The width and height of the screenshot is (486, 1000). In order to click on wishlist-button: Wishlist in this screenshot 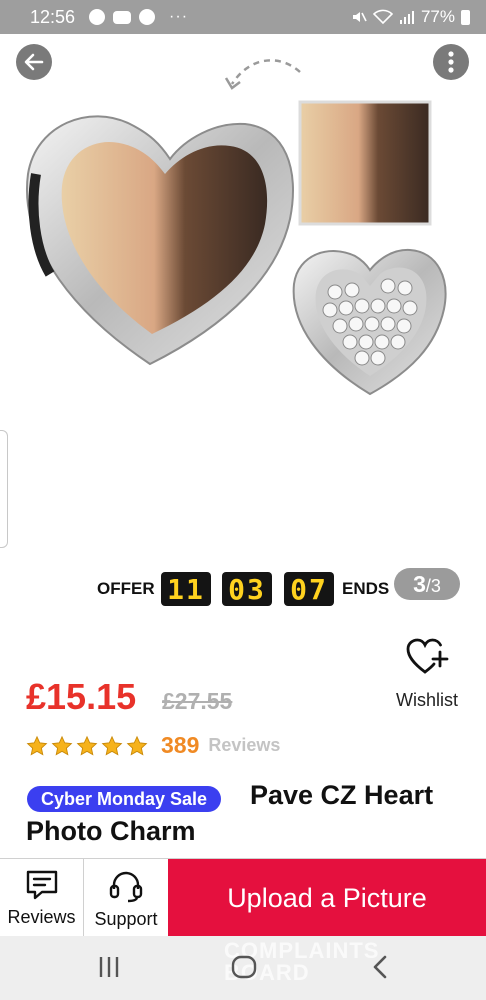, I will do `click(427, 674)`.